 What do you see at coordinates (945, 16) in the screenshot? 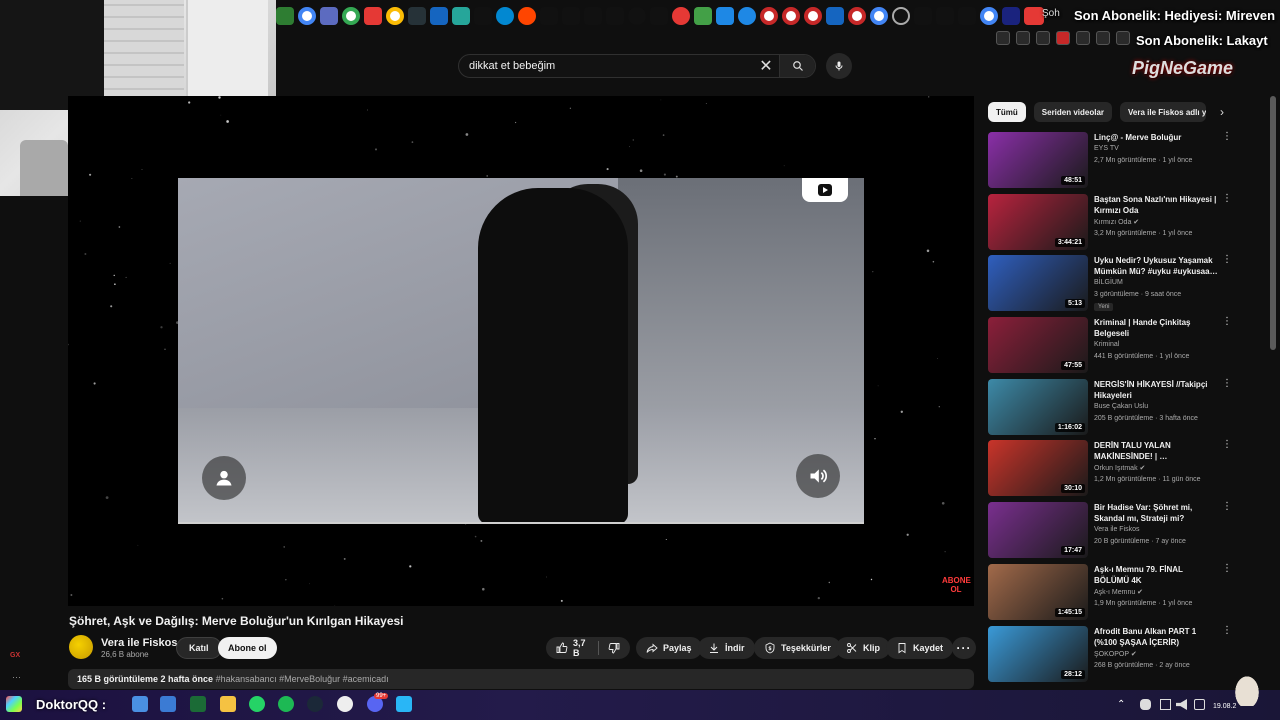
I see `x-icon` at bounding box center [945, 16].